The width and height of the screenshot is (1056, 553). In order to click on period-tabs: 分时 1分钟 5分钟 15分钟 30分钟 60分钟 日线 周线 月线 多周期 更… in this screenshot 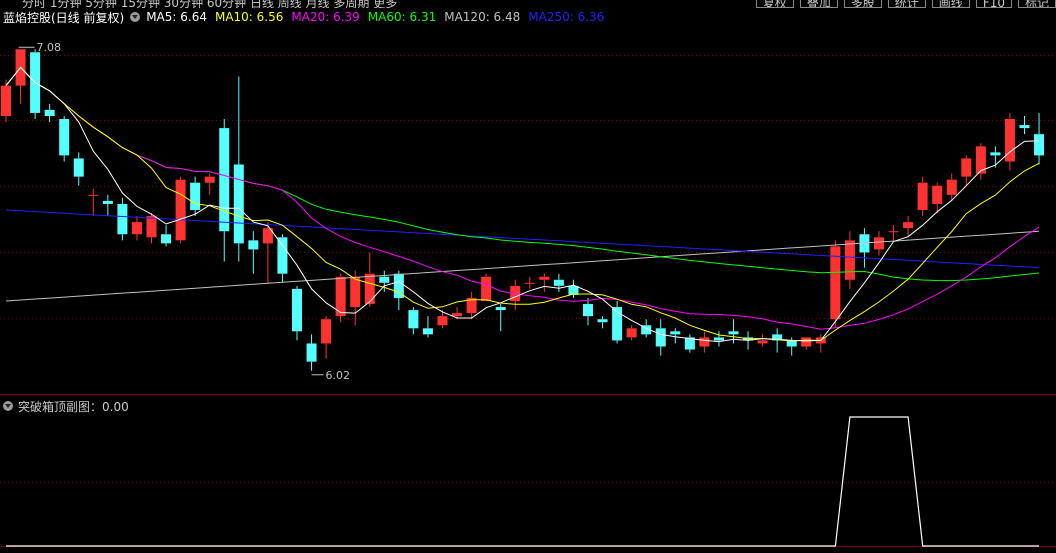, I will do `click(209, 4)`.